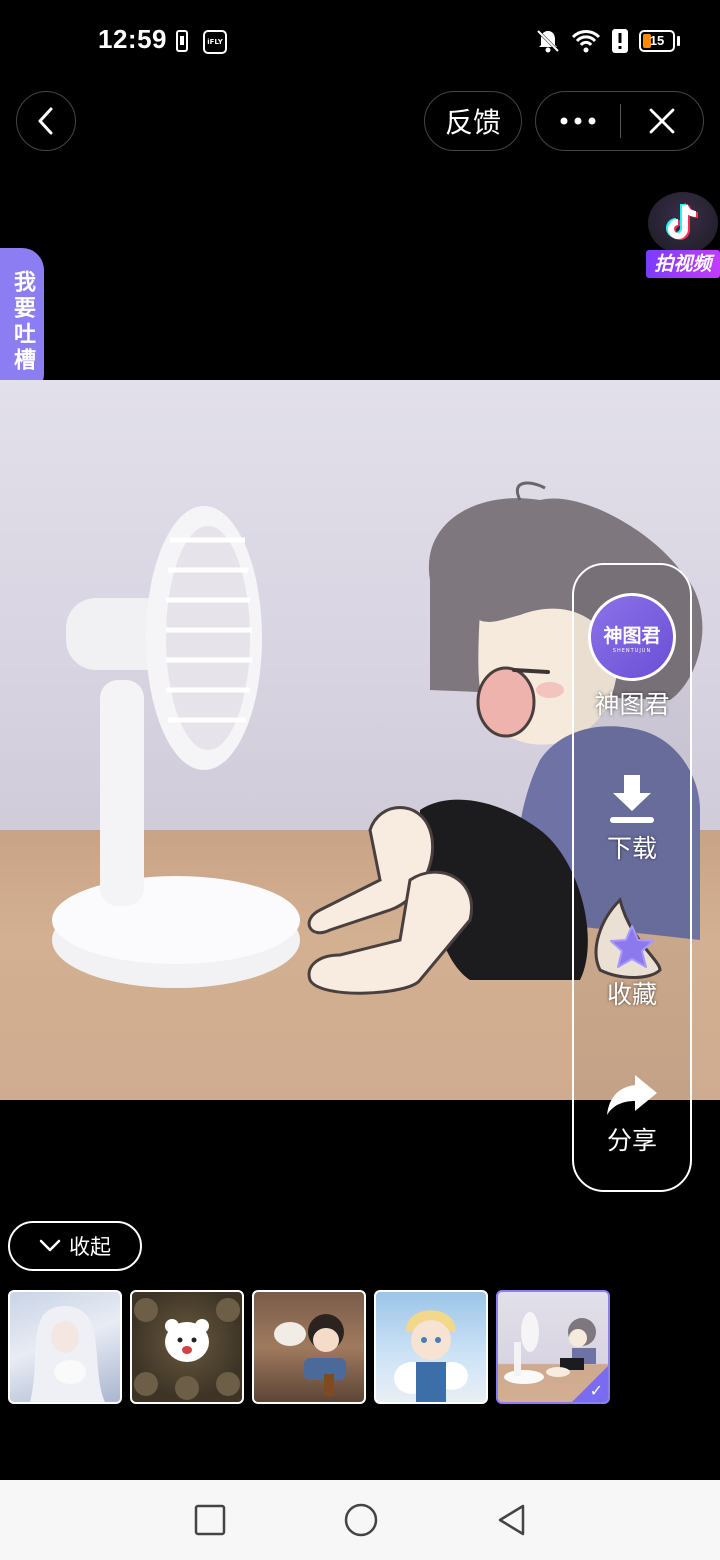  I want to click on battery-saver-icon, so click(182, 41).